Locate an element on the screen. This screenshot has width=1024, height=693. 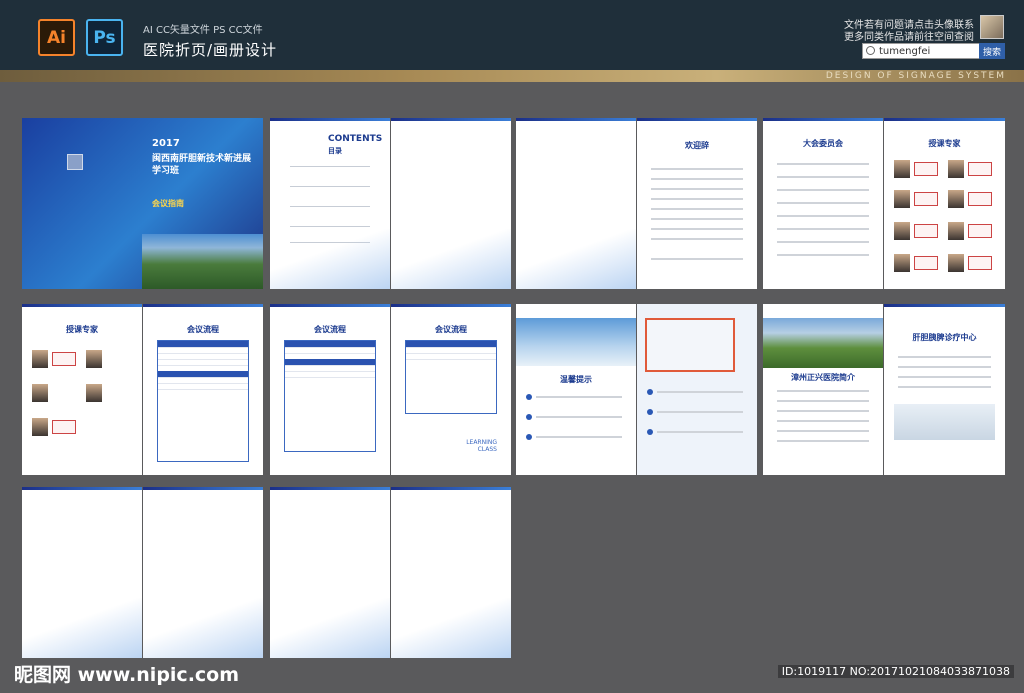
page-title: 医院折页/画册设计 is located at coordinates (210, 50).